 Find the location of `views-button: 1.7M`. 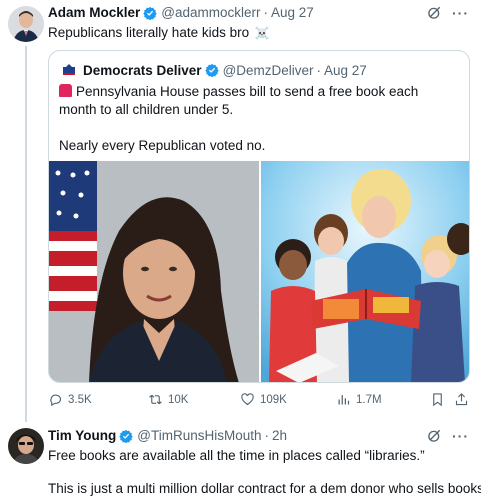

views-button: 1.7M is located at coordinates (359, 399).